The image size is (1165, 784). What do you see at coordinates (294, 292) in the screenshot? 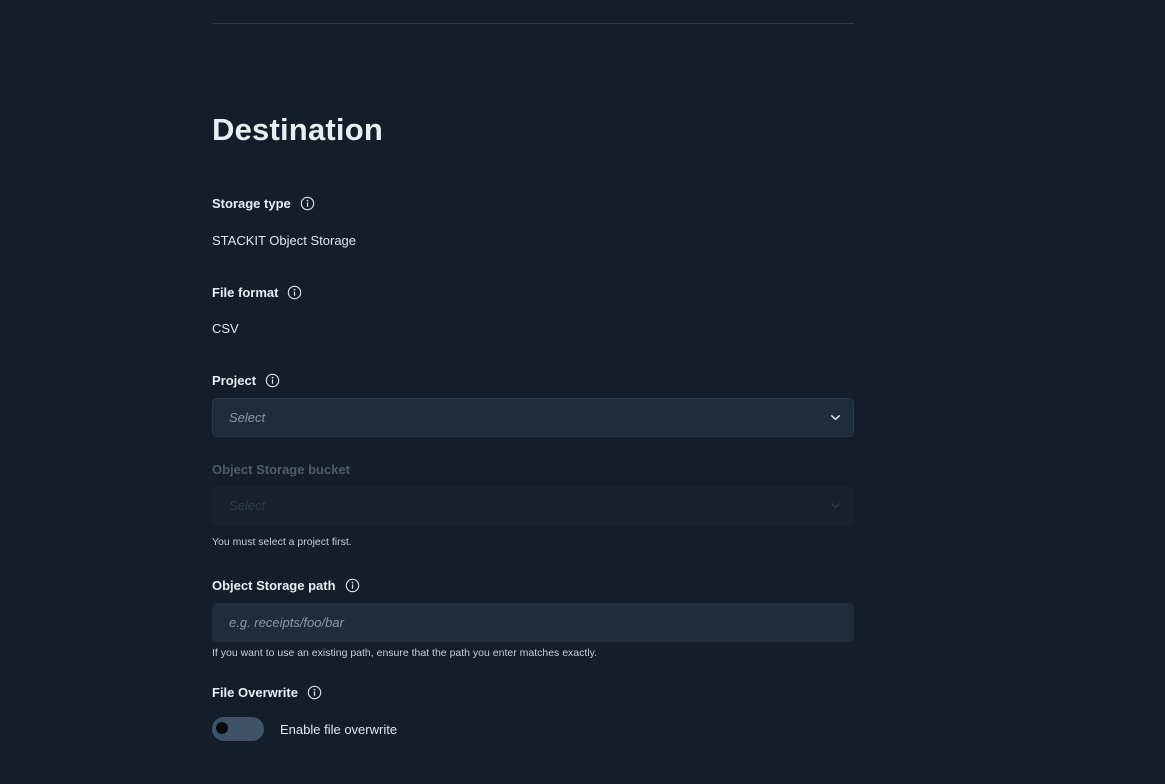
I see `file-format-info-icon` at bounding box center [294, 292].